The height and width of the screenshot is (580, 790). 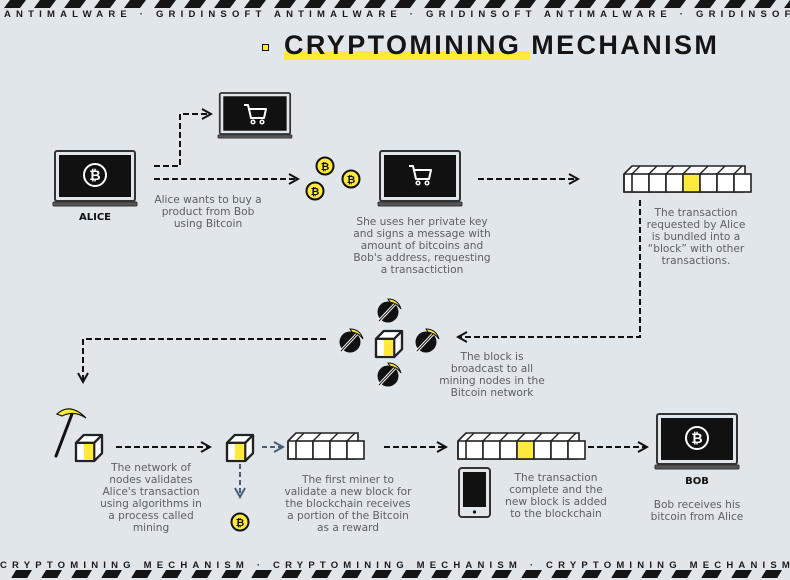 I want to click on caption-line: The first miner to, so click(x=348, y=480).